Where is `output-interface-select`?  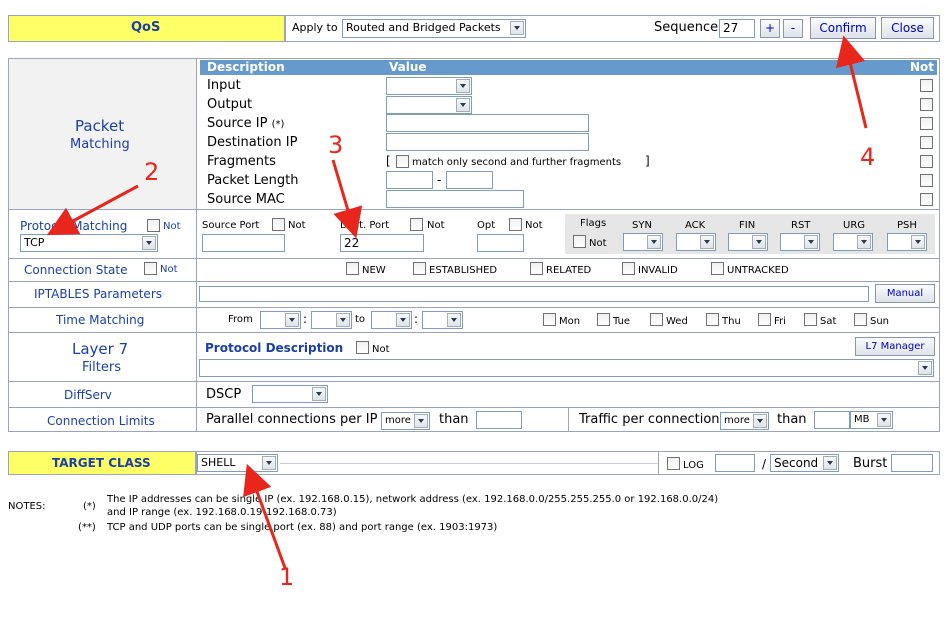
output-interface-select is located at coordinates (429, 105).